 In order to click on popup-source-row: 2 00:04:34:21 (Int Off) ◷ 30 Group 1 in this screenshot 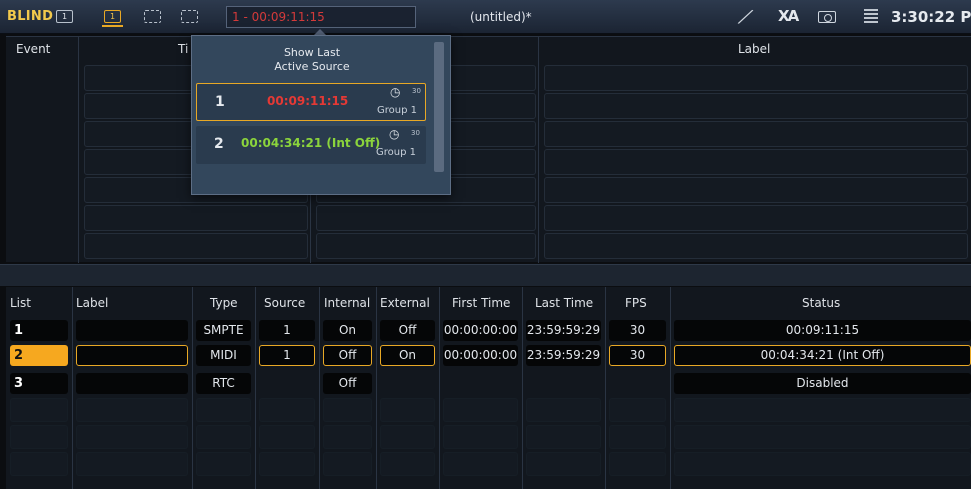, I will do `click(311, 145)`.